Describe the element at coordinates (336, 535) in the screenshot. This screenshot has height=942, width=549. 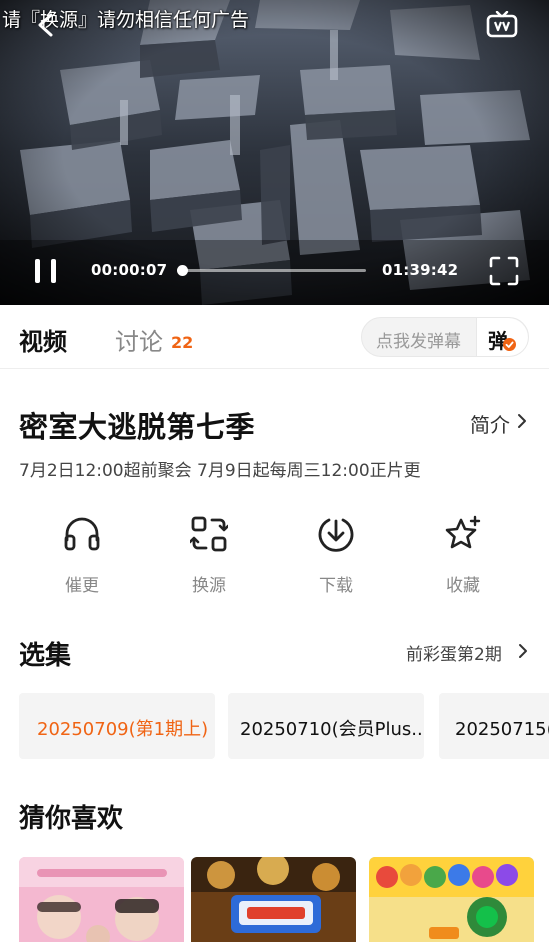
I see `download-icon` at that location.